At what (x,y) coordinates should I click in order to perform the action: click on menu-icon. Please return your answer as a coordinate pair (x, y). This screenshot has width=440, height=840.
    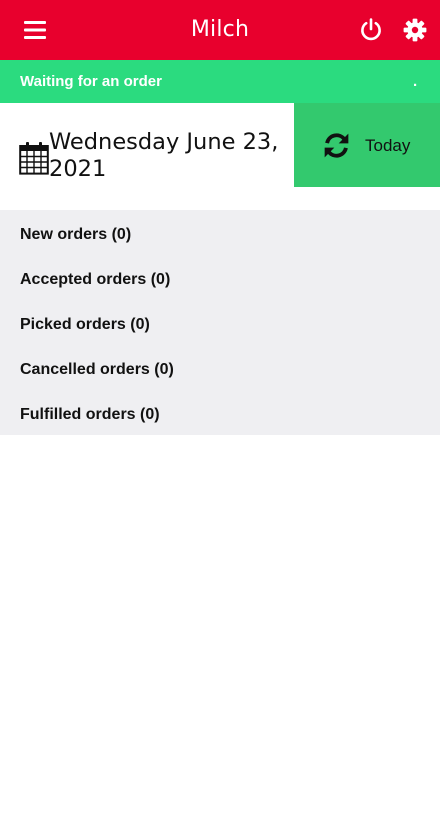
    Looking at the image, I should click on (35, 30).